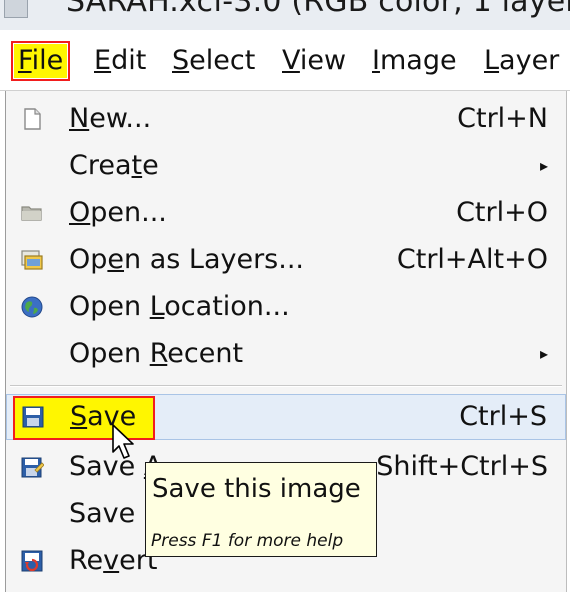 This screenshot has height=592, width=570. What do you see at coordinates (125, 443) in the screenshot?
I see `mouse-pointer-icon` at bounding box center [125, 443].